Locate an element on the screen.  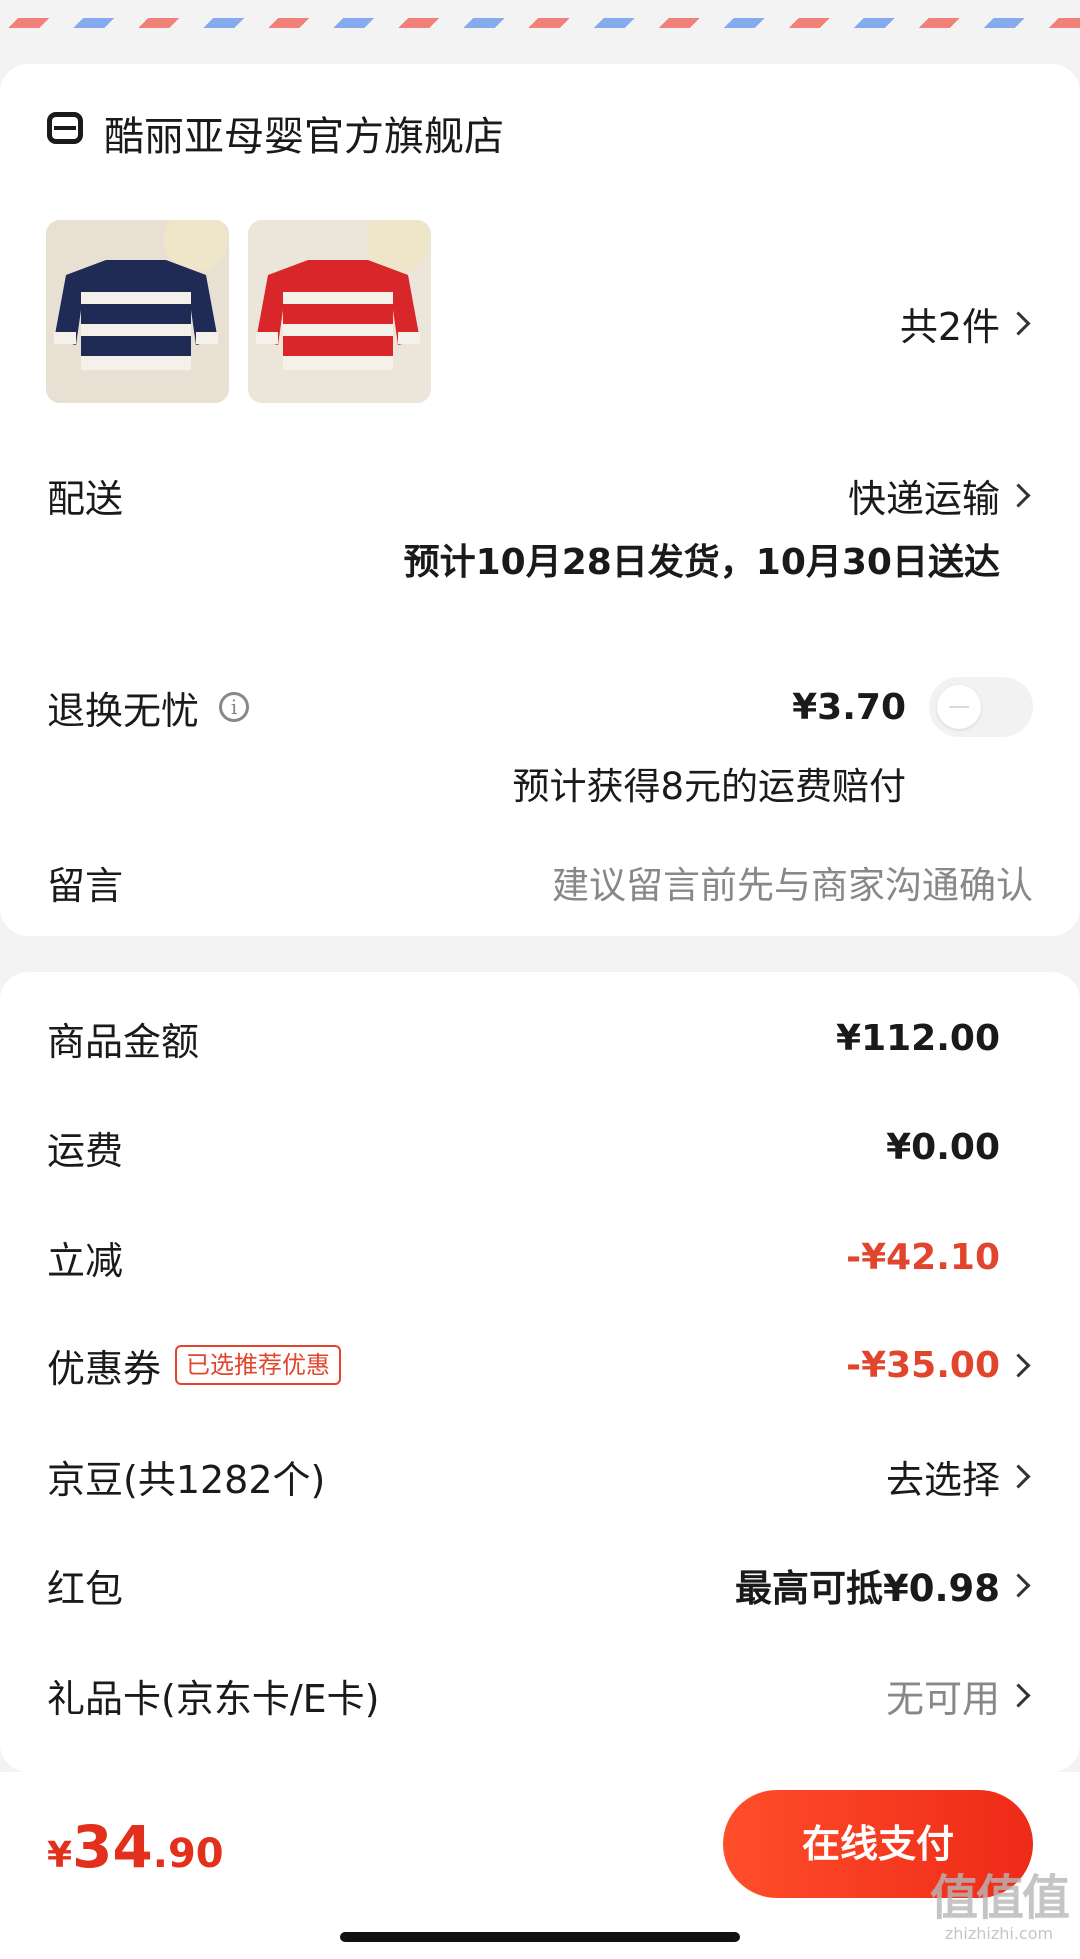
return-insurance-row: 退换无忧 i ¥3.70 is located at coordinates (540, 707).